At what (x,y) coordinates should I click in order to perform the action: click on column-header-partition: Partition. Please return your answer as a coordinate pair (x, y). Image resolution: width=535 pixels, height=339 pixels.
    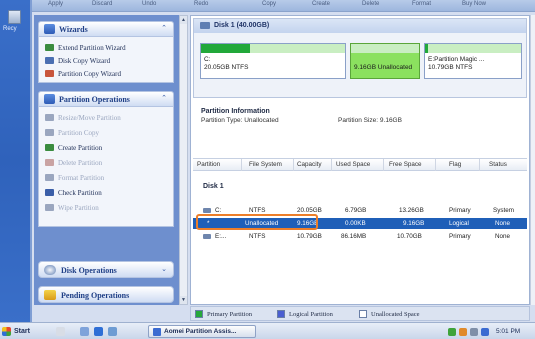
    Looking at the image, I should click on (208, 164).